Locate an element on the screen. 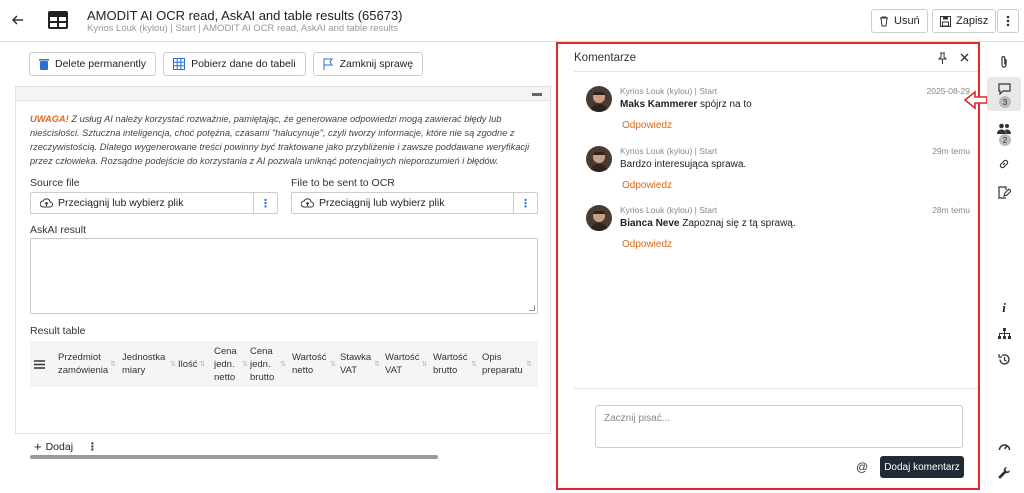 Image resolution: width=1024 pixels, height=493 pixels. source-file-menu-button: ⋮ is located at coordinates (265, 203).